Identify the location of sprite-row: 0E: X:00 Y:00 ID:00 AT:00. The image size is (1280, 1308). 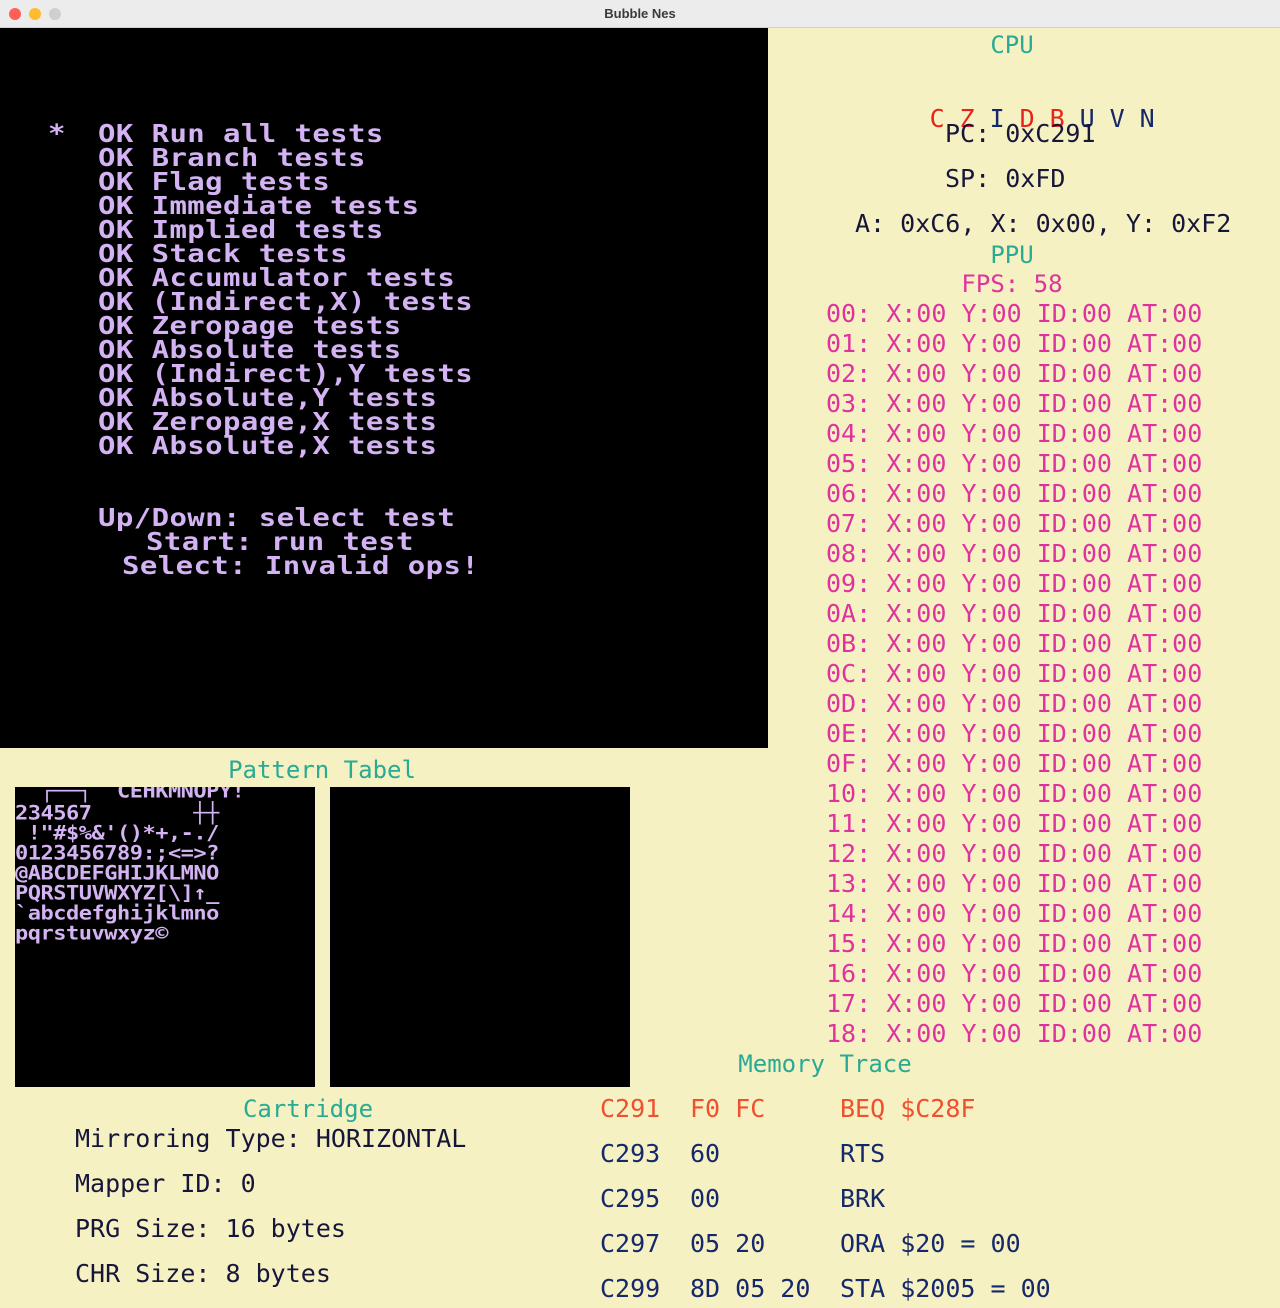
(1014, 733).